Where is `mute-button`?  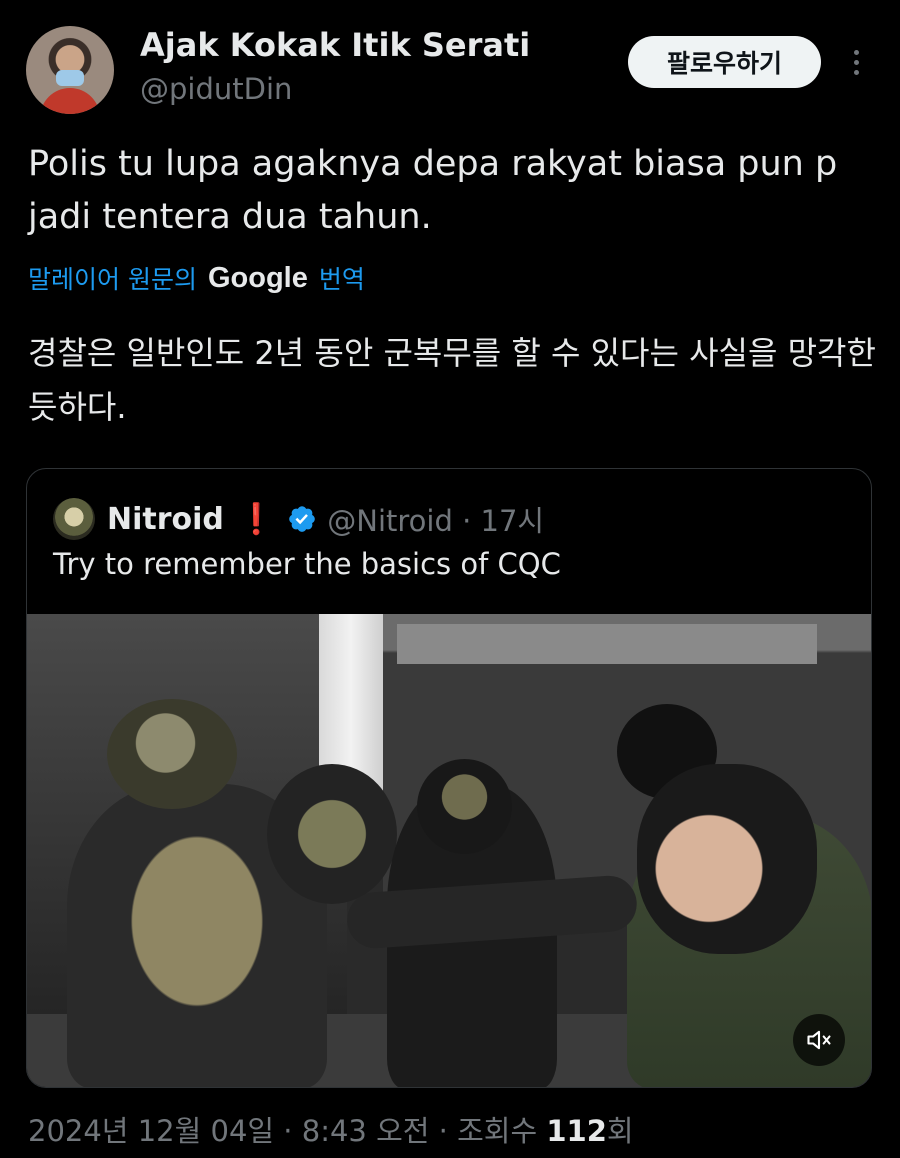
mute-button is located at coordinates (819, 1040).